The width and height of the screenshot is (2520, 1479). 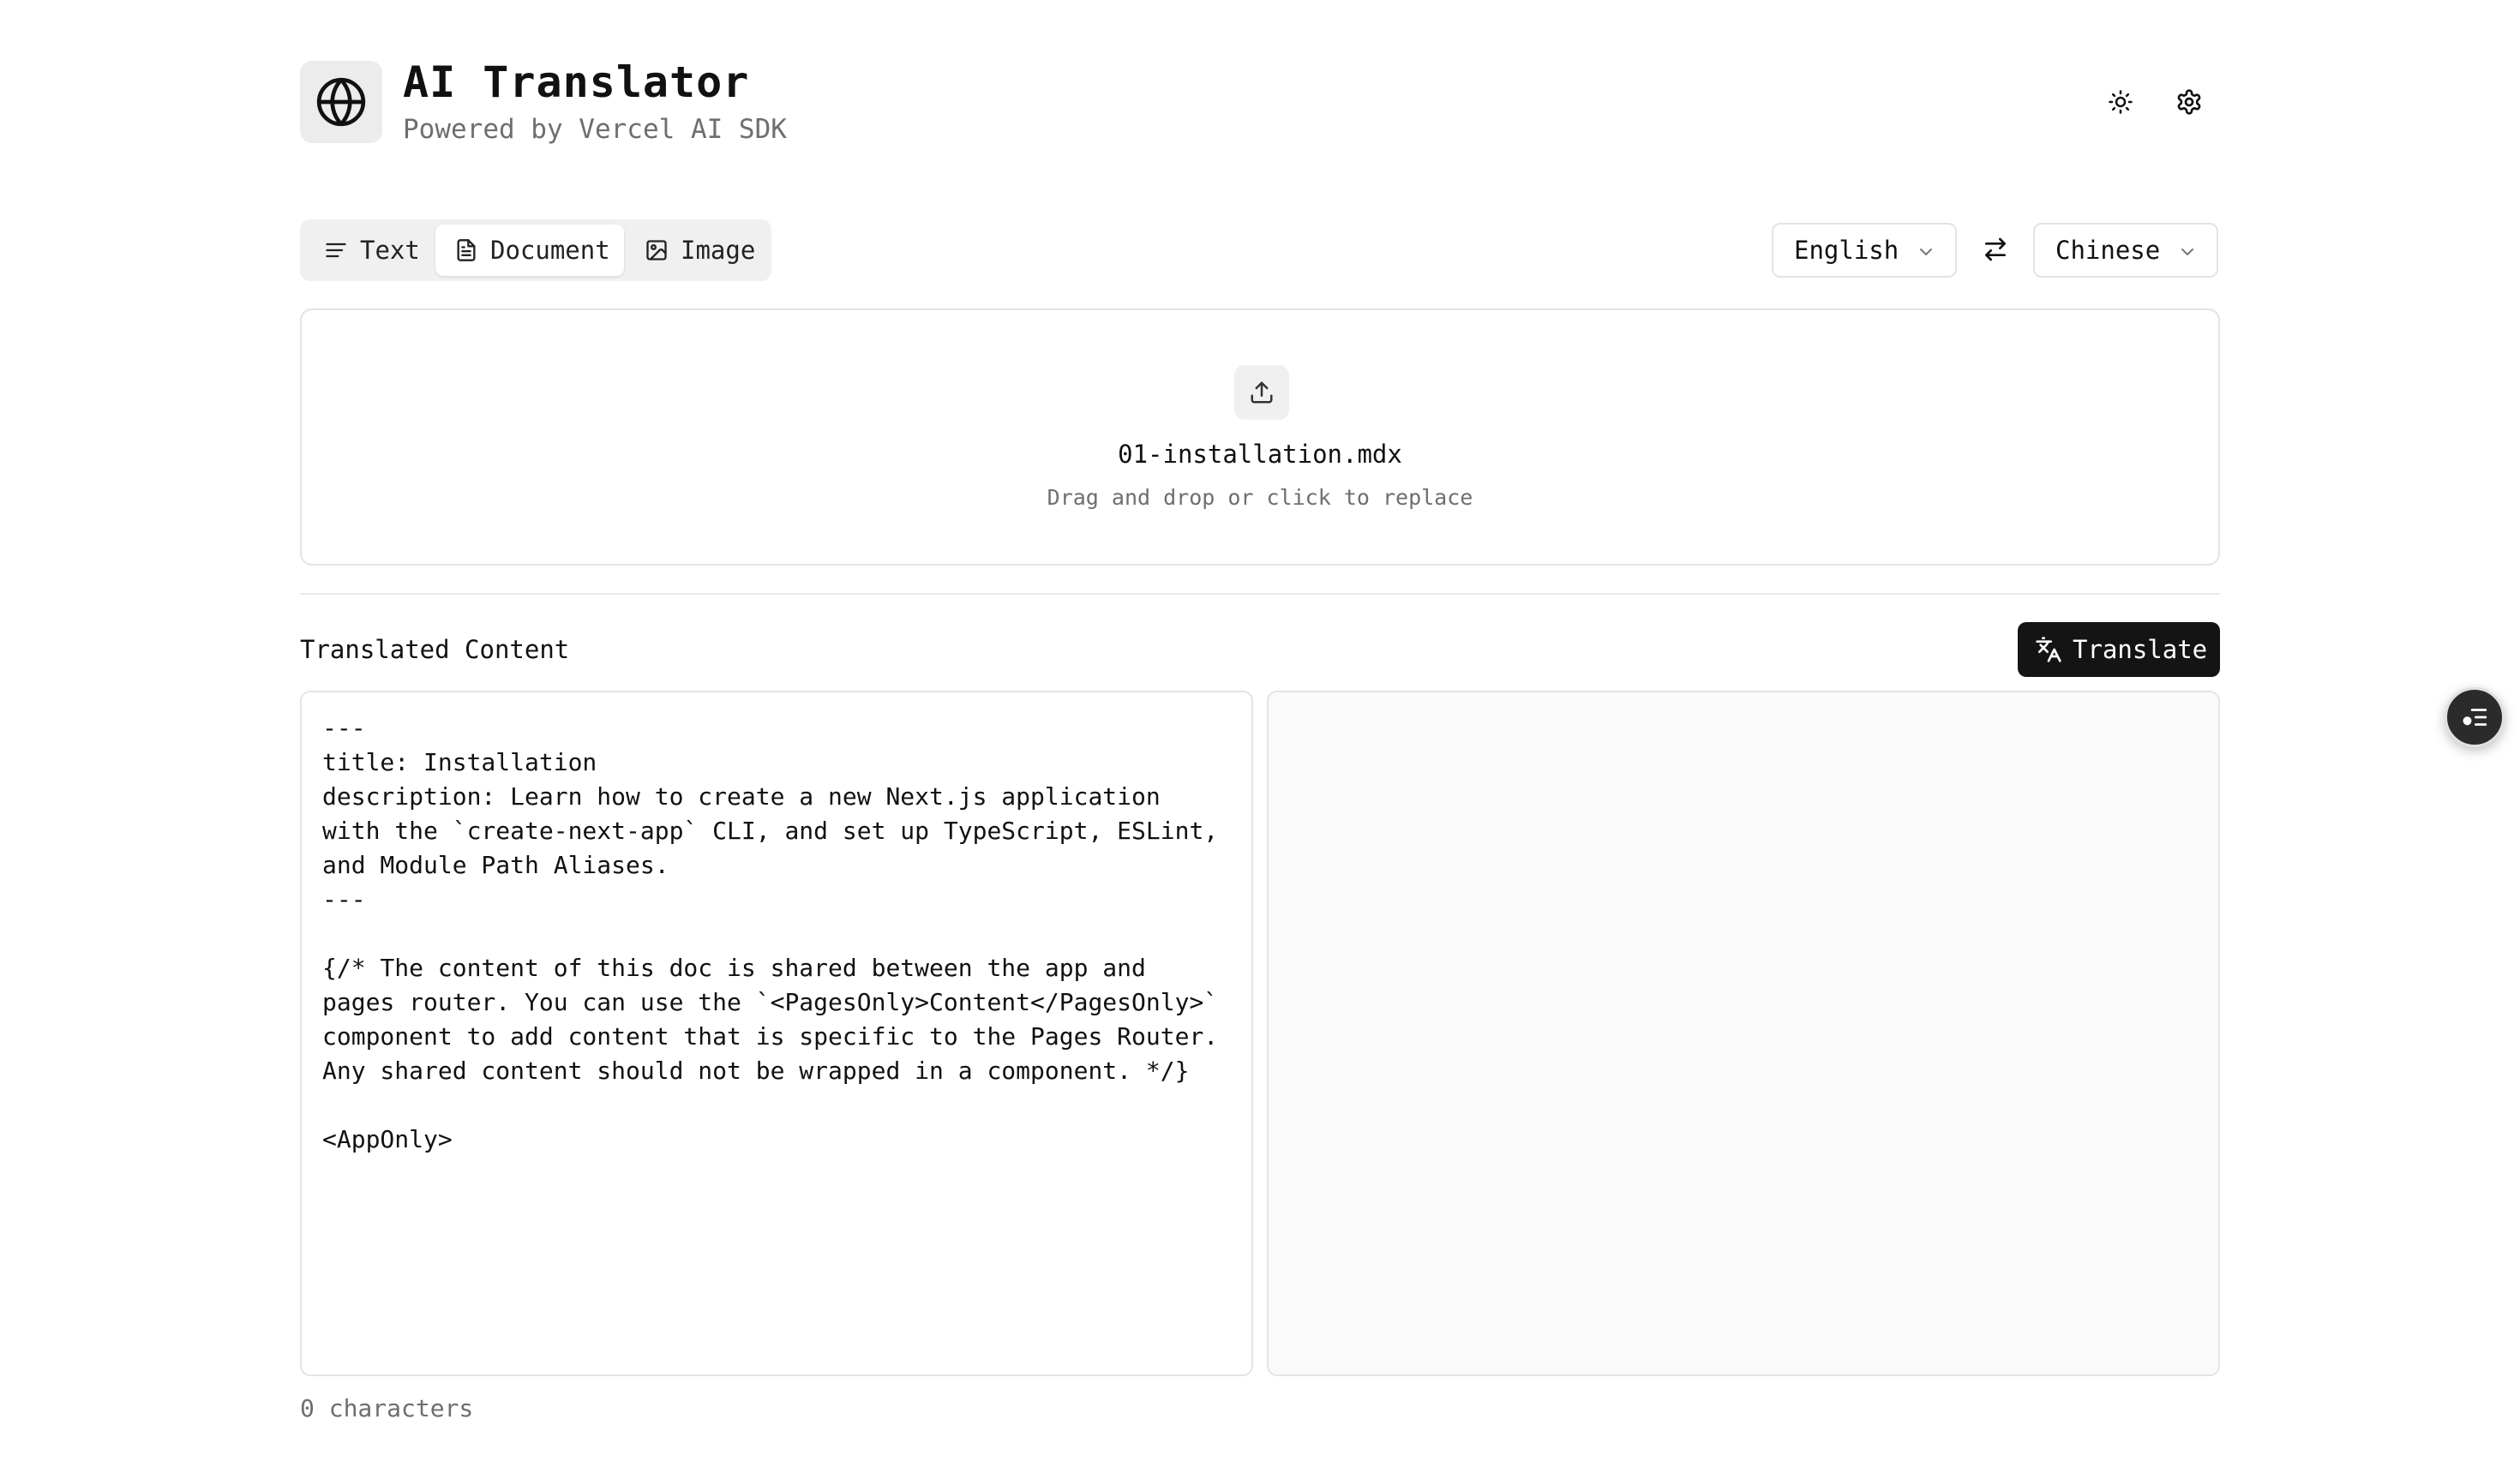 I want to click on assistant-list-icon, so click(x=2475, y=717).